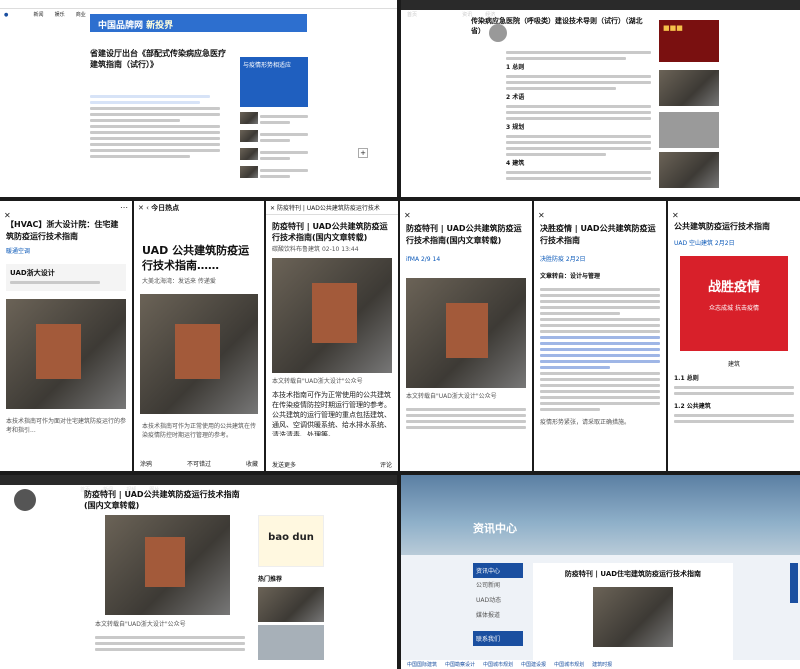 The width and height of the screenshot is (800, 669). I want to click on section: 文章转自：设计与管理, so click(570, 276).